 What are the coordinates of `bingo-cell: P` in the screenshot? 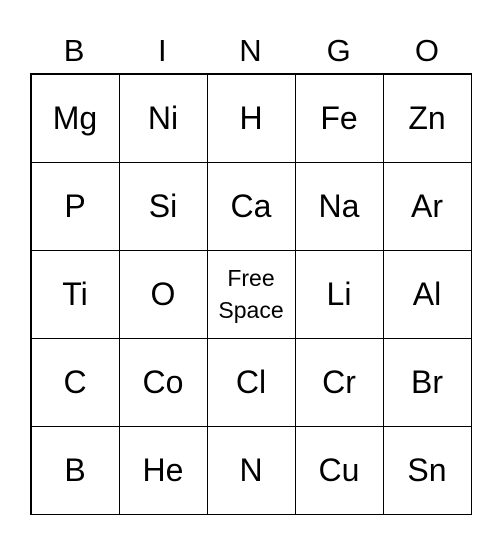 It's located at (75, 206).